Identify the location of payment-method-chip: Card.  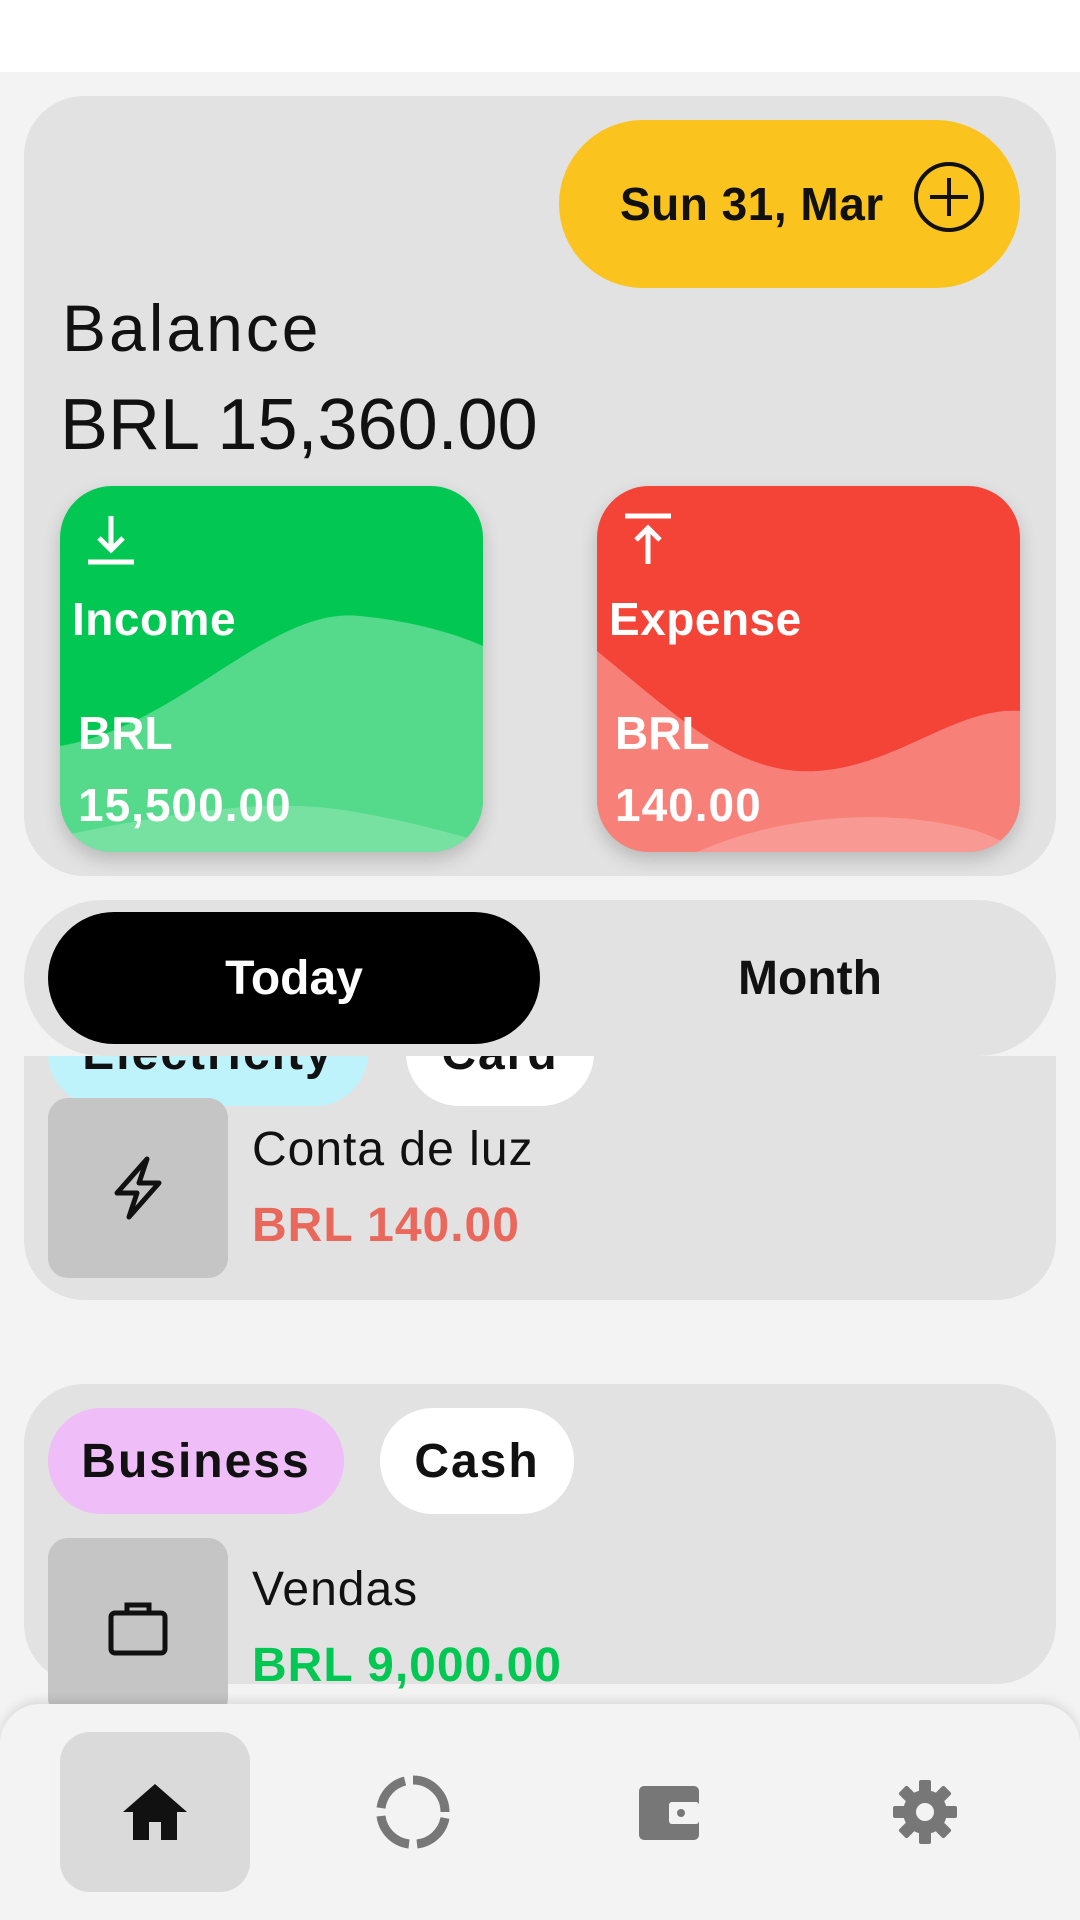
(500, 1081).